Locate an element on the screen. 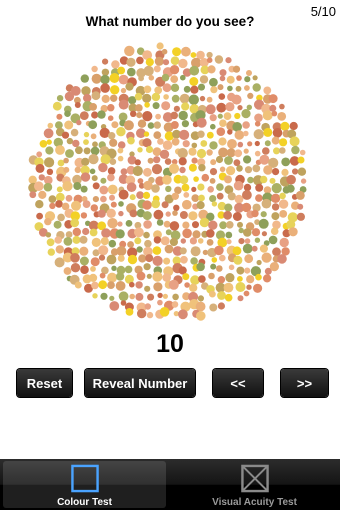 This screenshot has width=340, height=510. previous-button: << is located at coordinates (238, 383).